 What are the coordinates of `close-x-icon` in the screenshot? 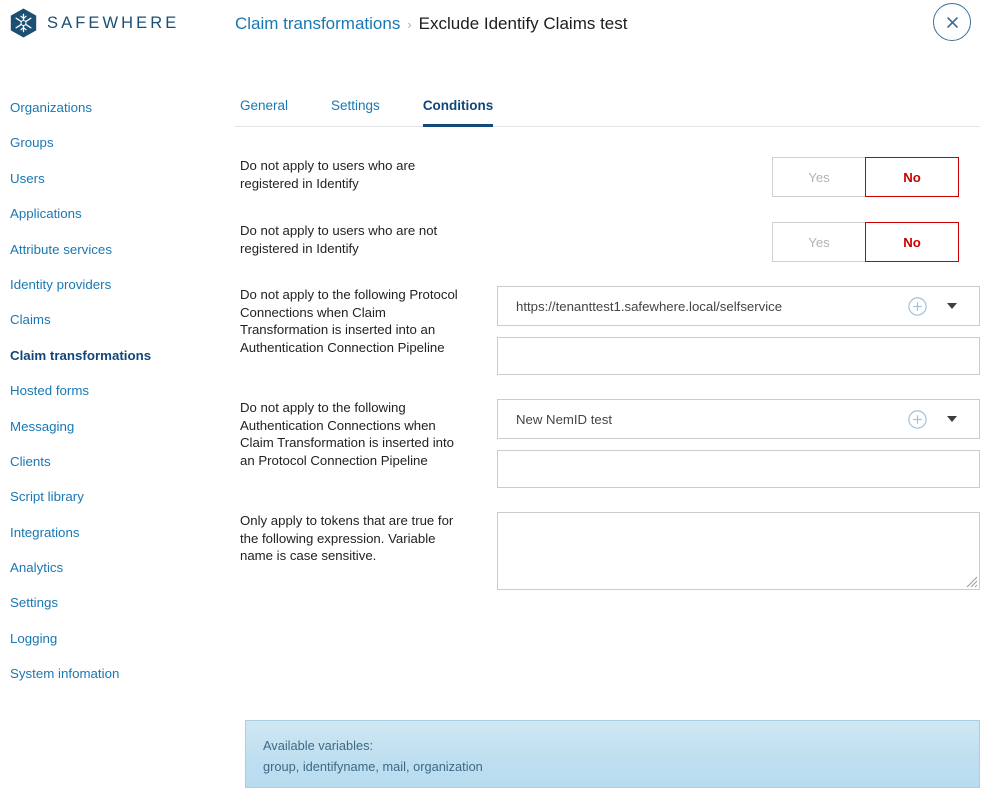 It's located at (952, 22).